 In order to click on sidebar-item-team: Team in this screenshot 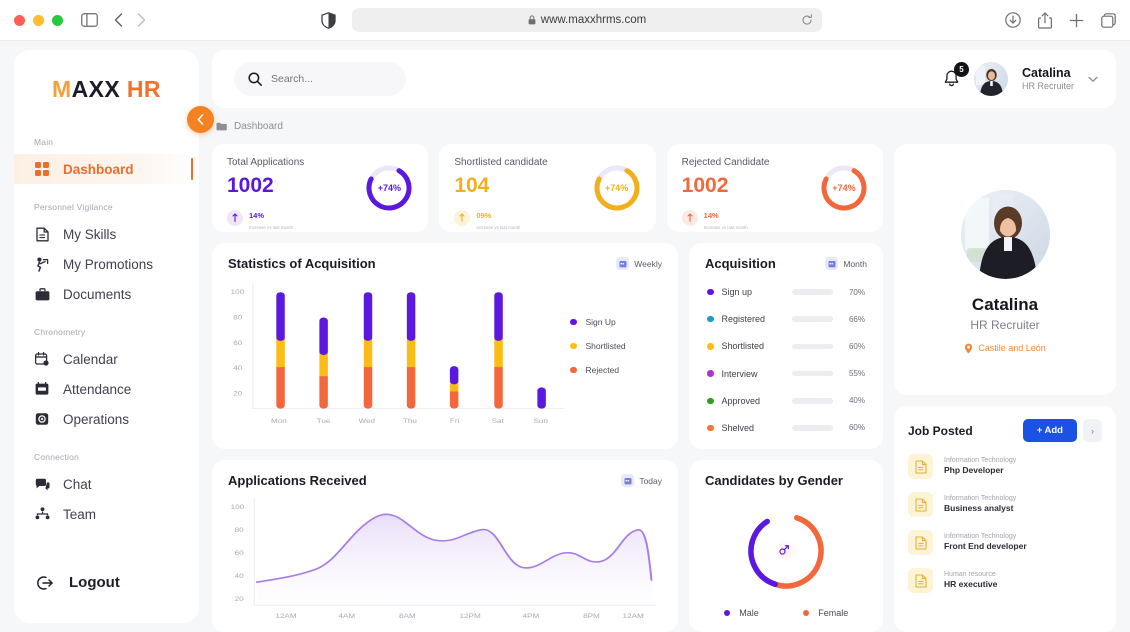, I will do `click(106, 514)`.